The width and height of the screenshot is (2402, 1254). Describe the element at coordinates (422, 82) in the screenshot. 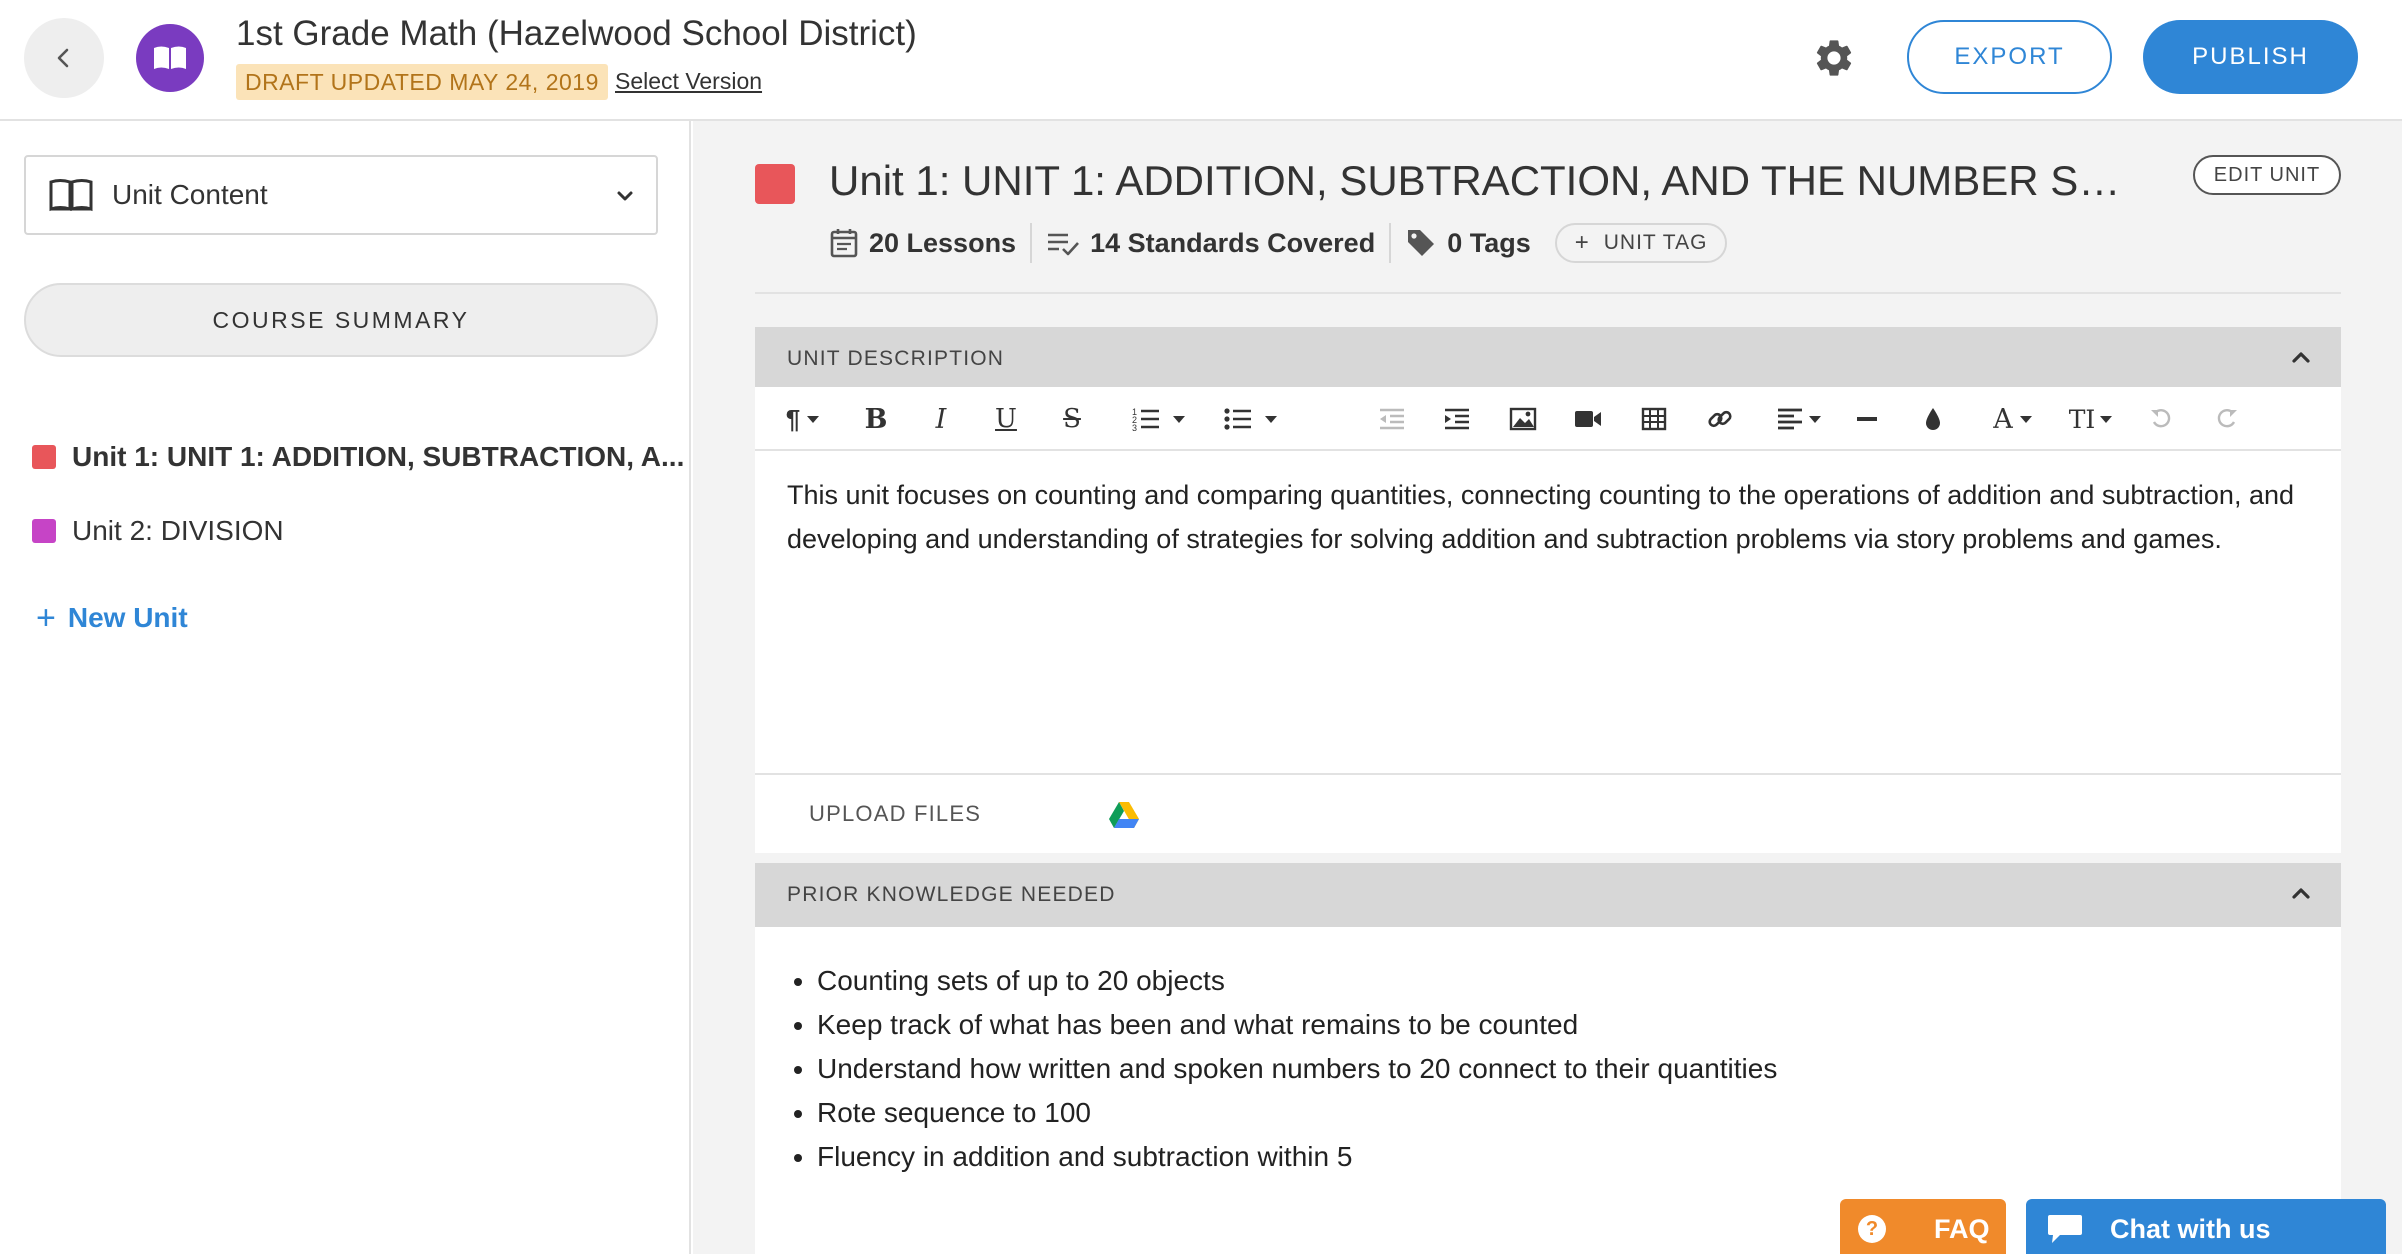

I see `draft-status-badge: DRAFT UPDATED MAY 24, 2019` at that location.